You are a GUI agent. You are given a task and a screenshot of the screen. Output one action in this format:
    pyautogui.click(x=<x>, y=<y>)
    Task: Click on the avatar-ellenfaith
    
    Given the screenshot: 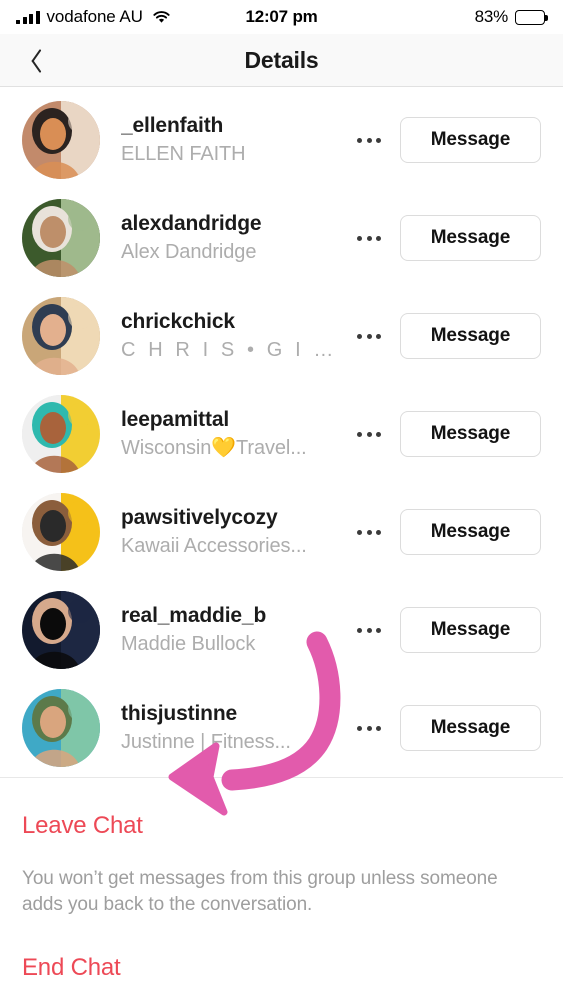 What is the action you would take?
    pyautogui.click(x=61, y=140)
    